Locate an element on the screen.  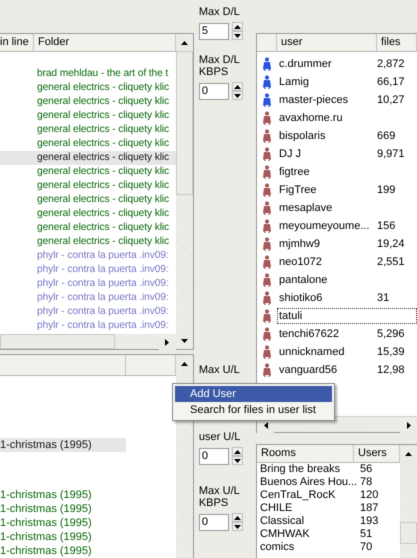
user-count: 70 is located at coordinates (366, 547).